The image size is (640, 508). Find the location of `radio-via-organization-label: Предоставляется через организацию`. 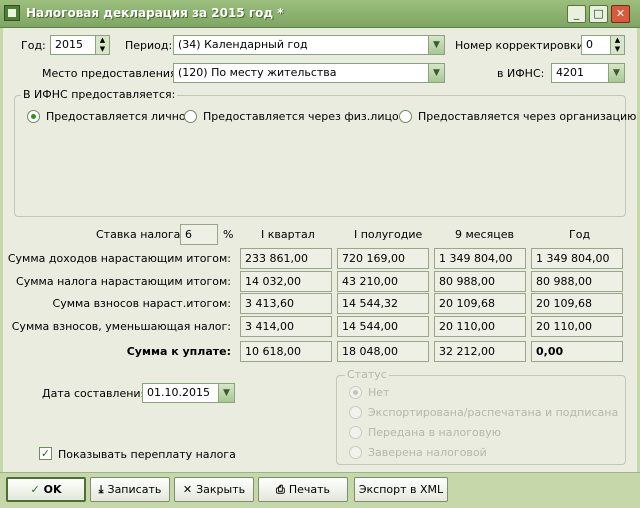

radio-via-organization-label: Предоставляется через организацию is located at coordinates (527, 116).